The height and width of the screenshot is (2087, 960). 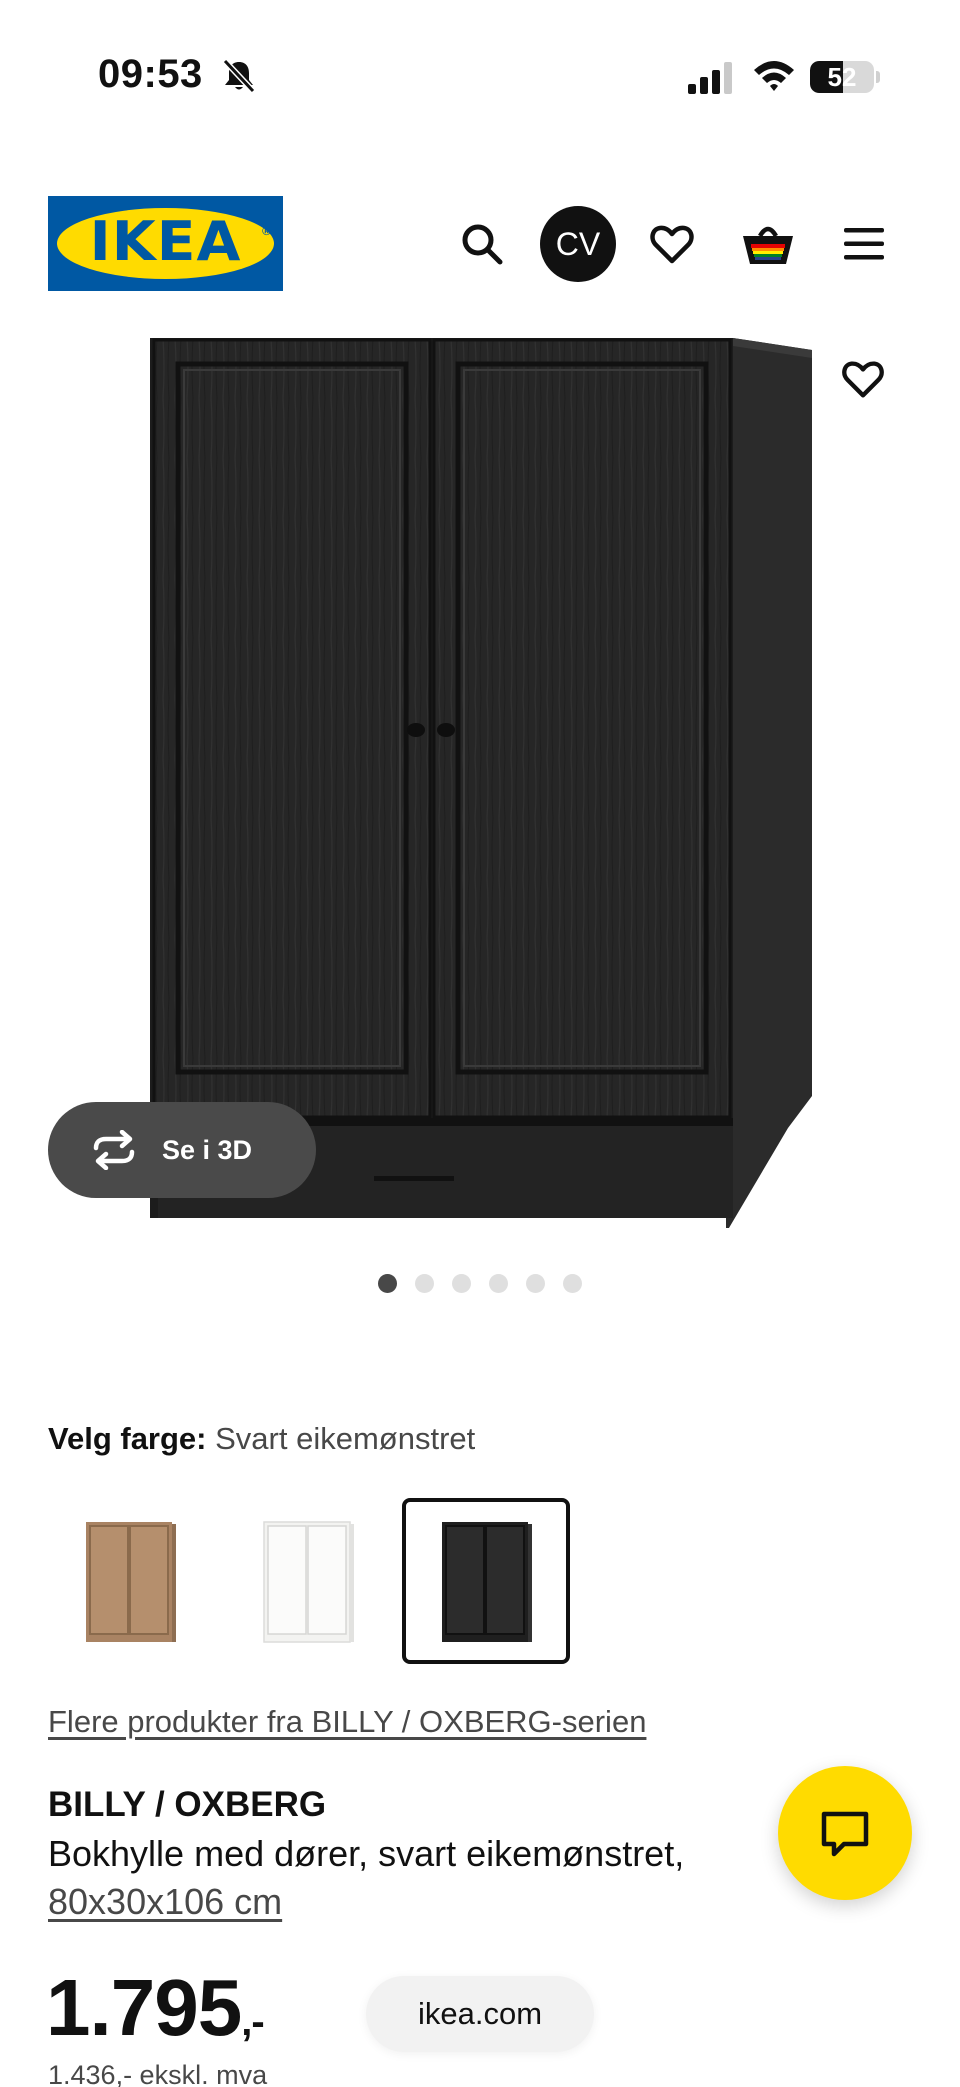 What do you see at coordinates (366, 1853) in the screenshot?
I see `product-description: Bokhylle med dører, svart eikemønstret,` at bounding box center [366, 1853].